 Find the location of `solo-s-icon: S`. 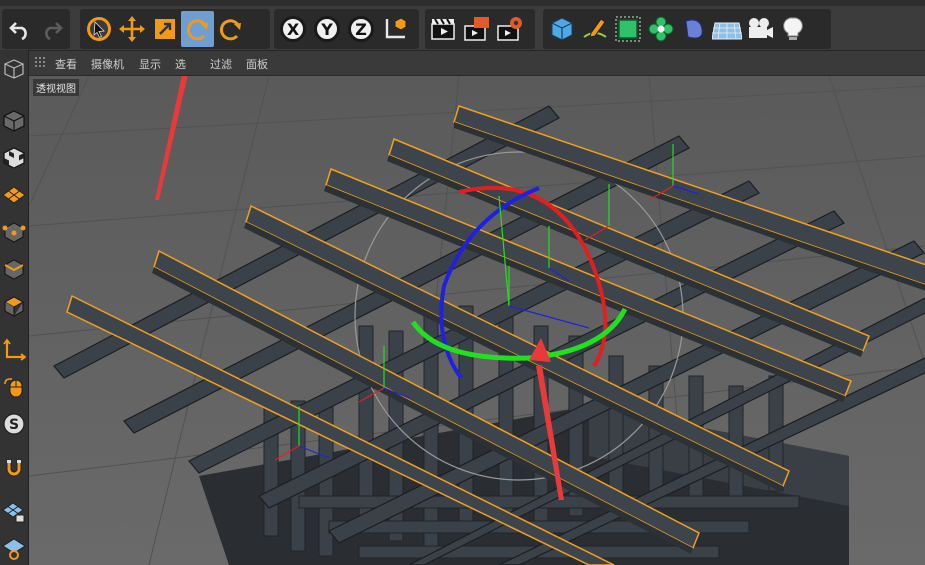

solo-s-icon: S is located at coordinates (14, 424).